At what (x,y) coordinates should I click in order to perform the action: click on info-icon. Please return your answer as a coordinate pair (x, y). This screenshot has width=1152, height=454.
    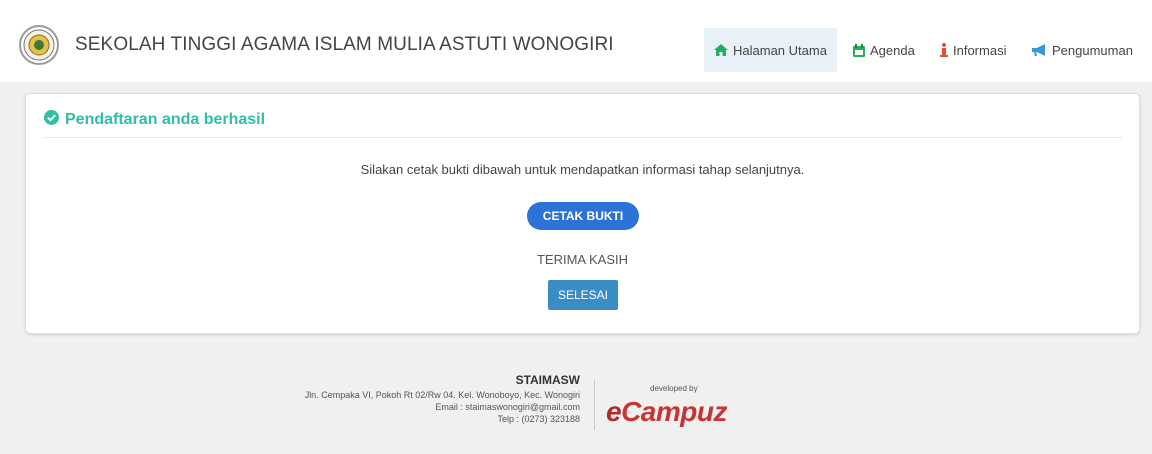
    Looking at the image, I should click on (944, 50).